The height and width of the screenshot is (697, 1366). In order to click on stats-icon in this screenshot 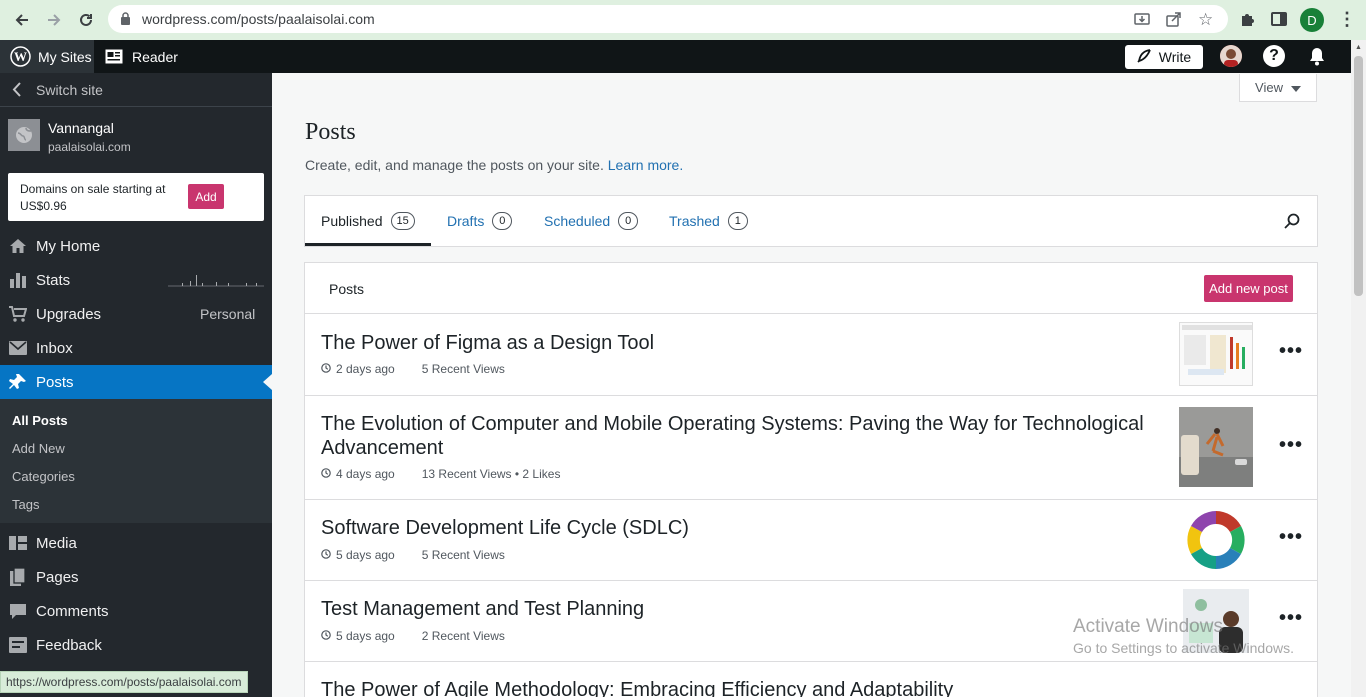, I will do `click(18, 280)`.